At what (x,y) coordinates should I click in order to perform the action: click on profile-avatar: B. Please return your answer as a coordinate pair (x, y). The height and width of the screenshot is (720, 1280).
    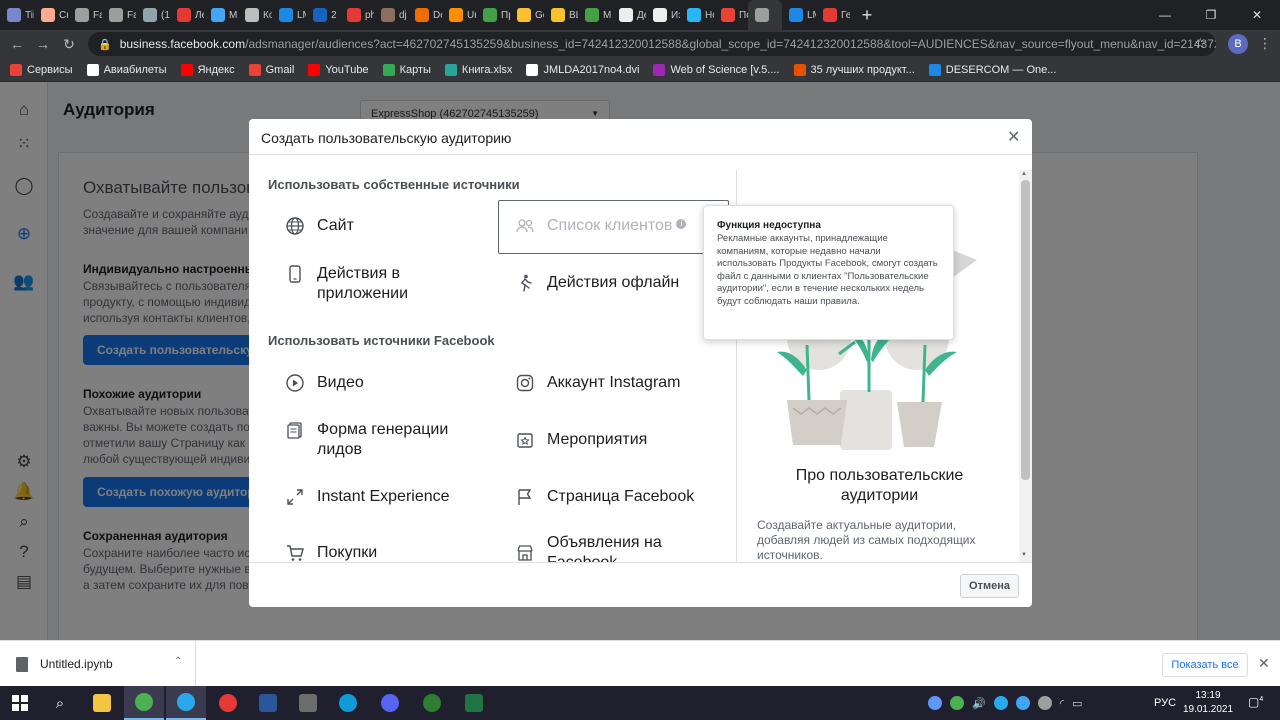
    Looking at the image, I should click on (1238, 44).